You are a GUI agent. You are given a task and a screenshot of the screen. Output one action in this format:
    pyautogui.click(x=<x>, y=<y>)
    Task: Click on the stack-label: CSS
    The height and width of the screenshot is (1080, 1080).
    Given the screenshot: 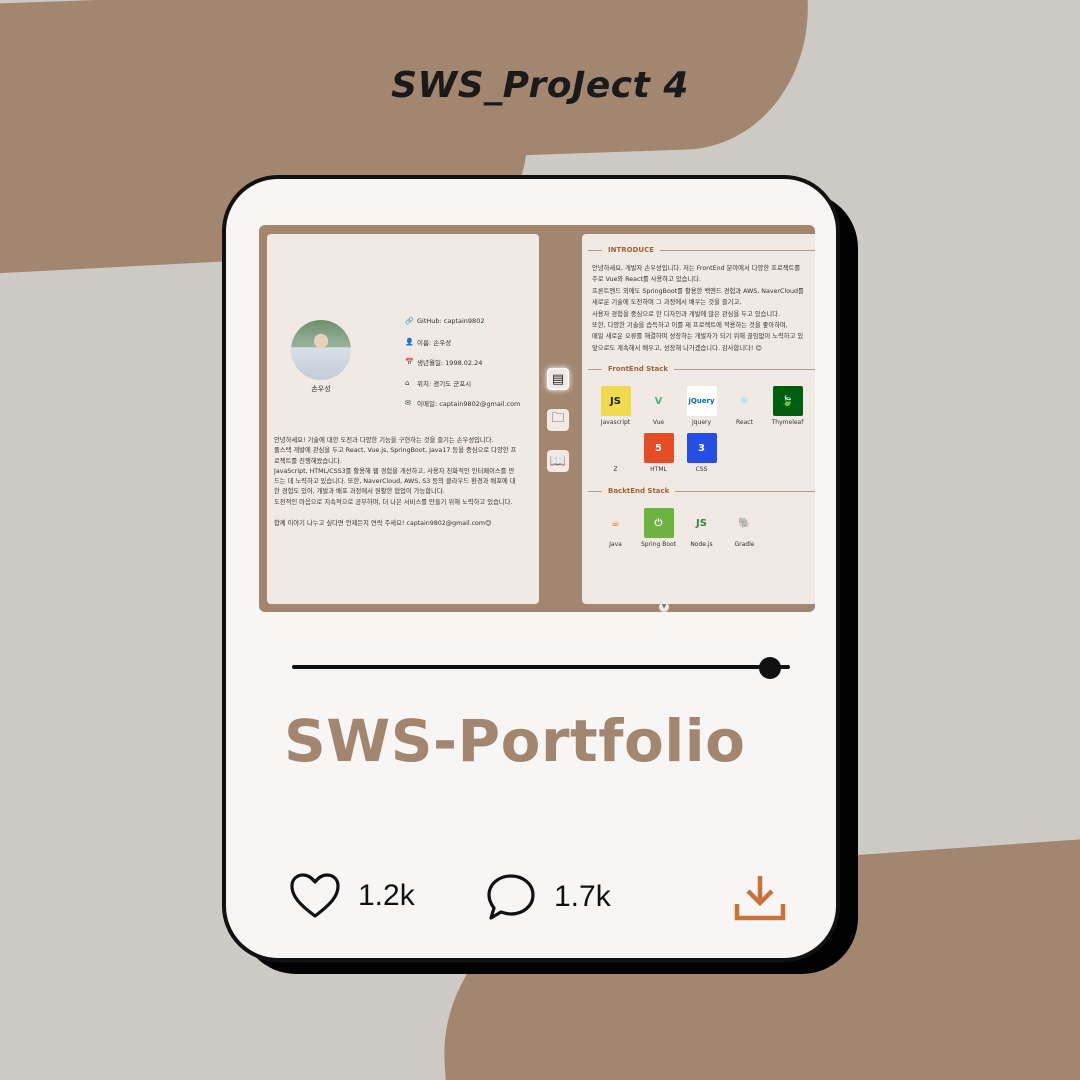 What is the action you would take?
    pyautogui.click(x=701, y=470)
    